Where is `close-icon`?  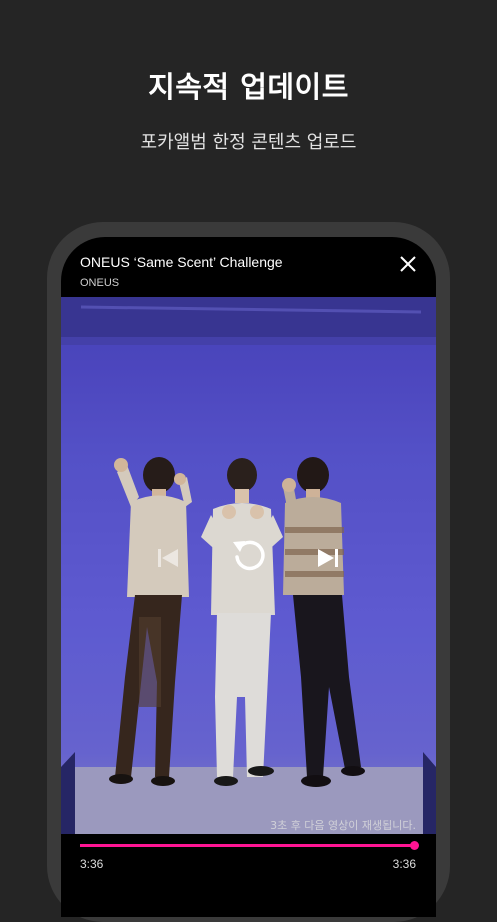
close-icon is located at coordinates (408, 264).